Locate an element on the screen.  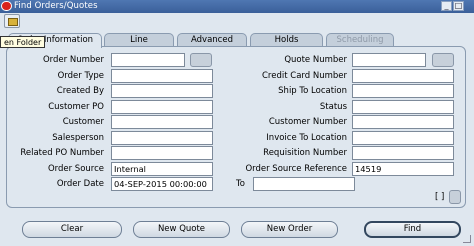
customer-number-field is located at coordinates (403, 122).